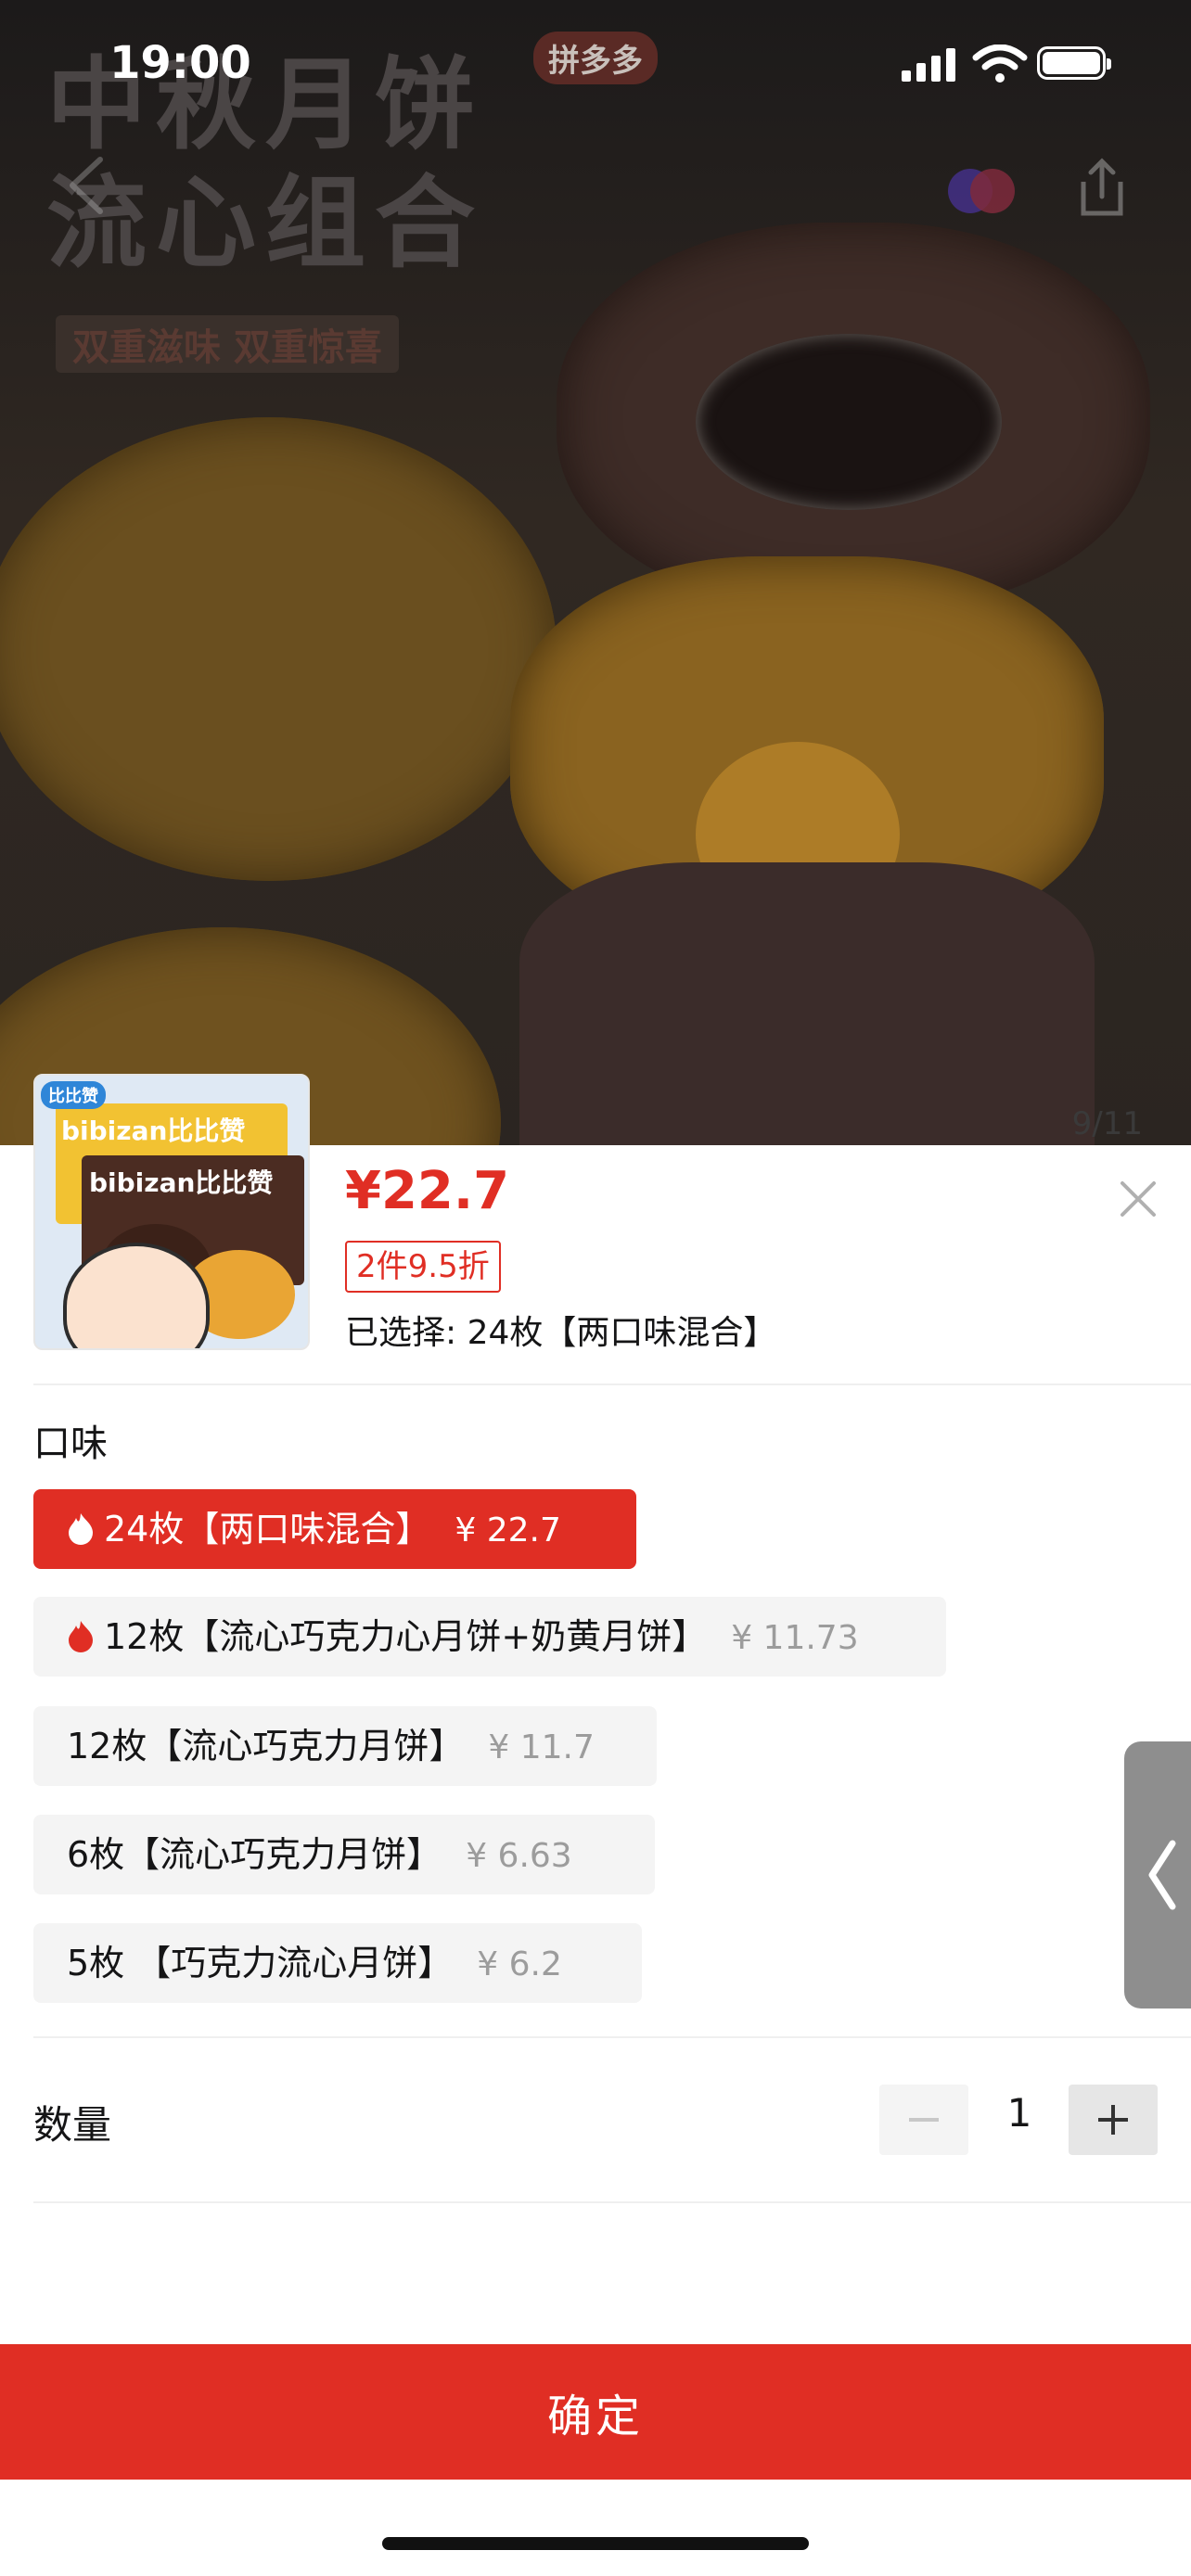 The image size is (1191, 2576). What do you see at coordinates (1074, 63) in the screenshot?
I see `battery-icon` at bounding box center [1074, 63].